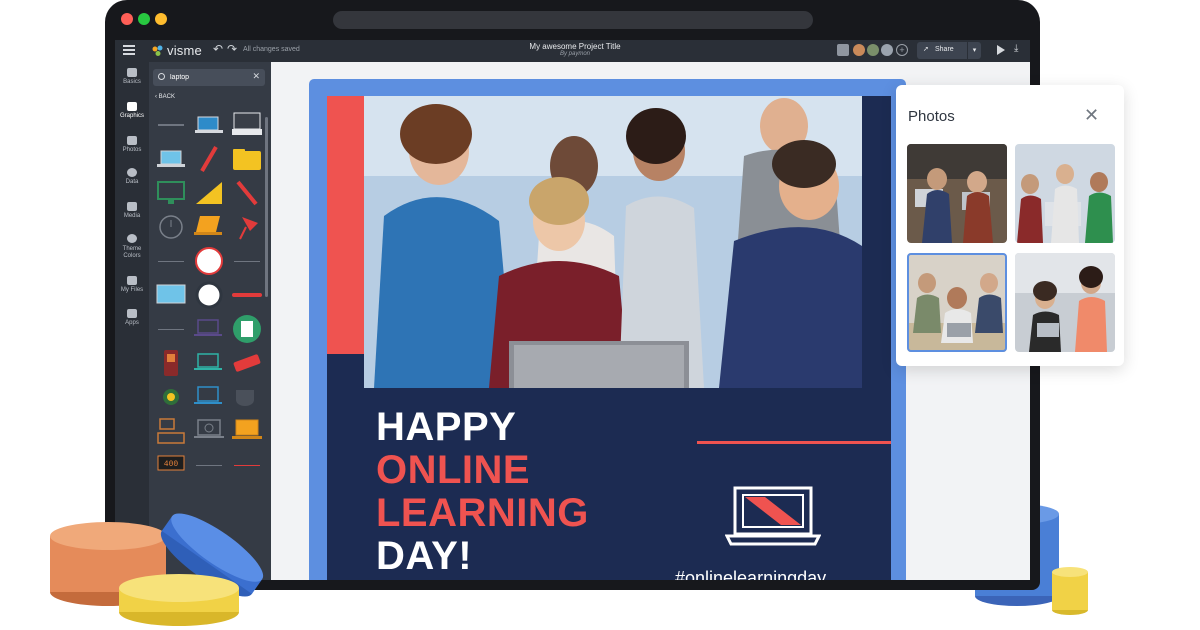 The width and height of the screenshot is (1200, 630). Describe the element at coordinates (256, 76) in the screenshot. I see `clear-search-icon: ✕` at that location.